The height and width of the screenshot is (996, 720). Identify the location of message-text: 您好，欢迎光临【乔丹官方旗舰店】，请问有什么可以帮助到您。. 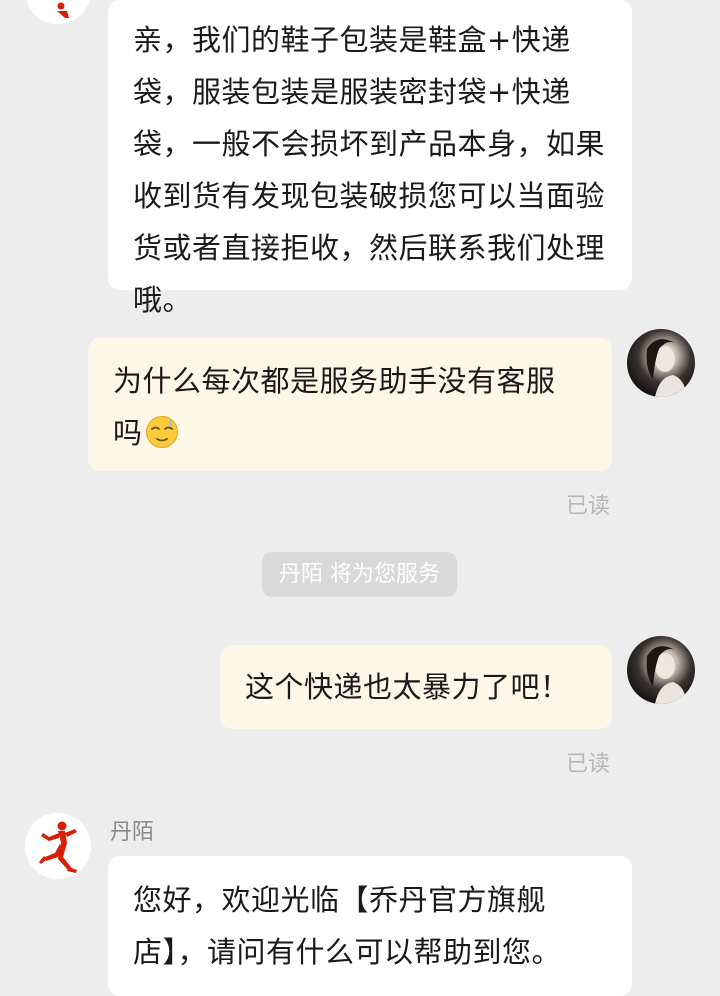
(347, 926).